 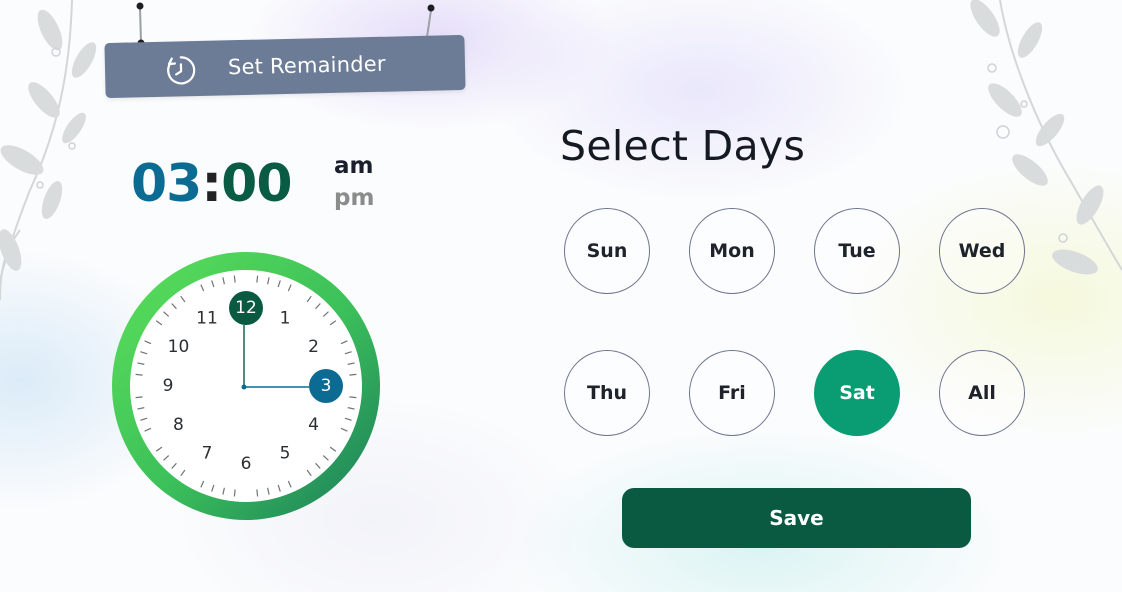 What do you see at coordinates (179, 347) in the screenshot?
I see `clock-number: 10` at bounding box center [179, 347].